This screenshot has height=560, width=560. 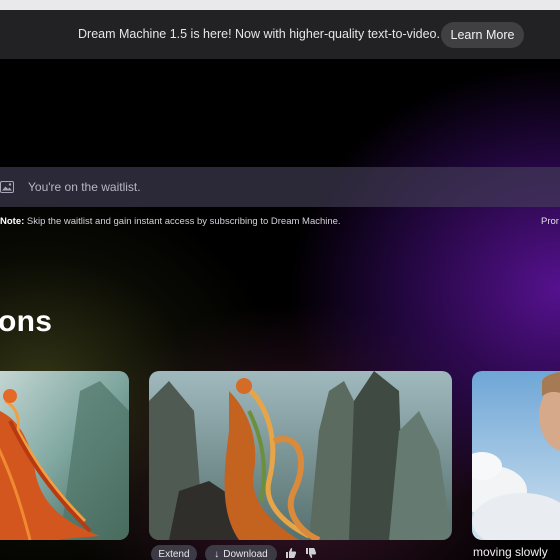 I want to click on waitlist-status-text: You're on the waitlist., so click(x=84, y=187).